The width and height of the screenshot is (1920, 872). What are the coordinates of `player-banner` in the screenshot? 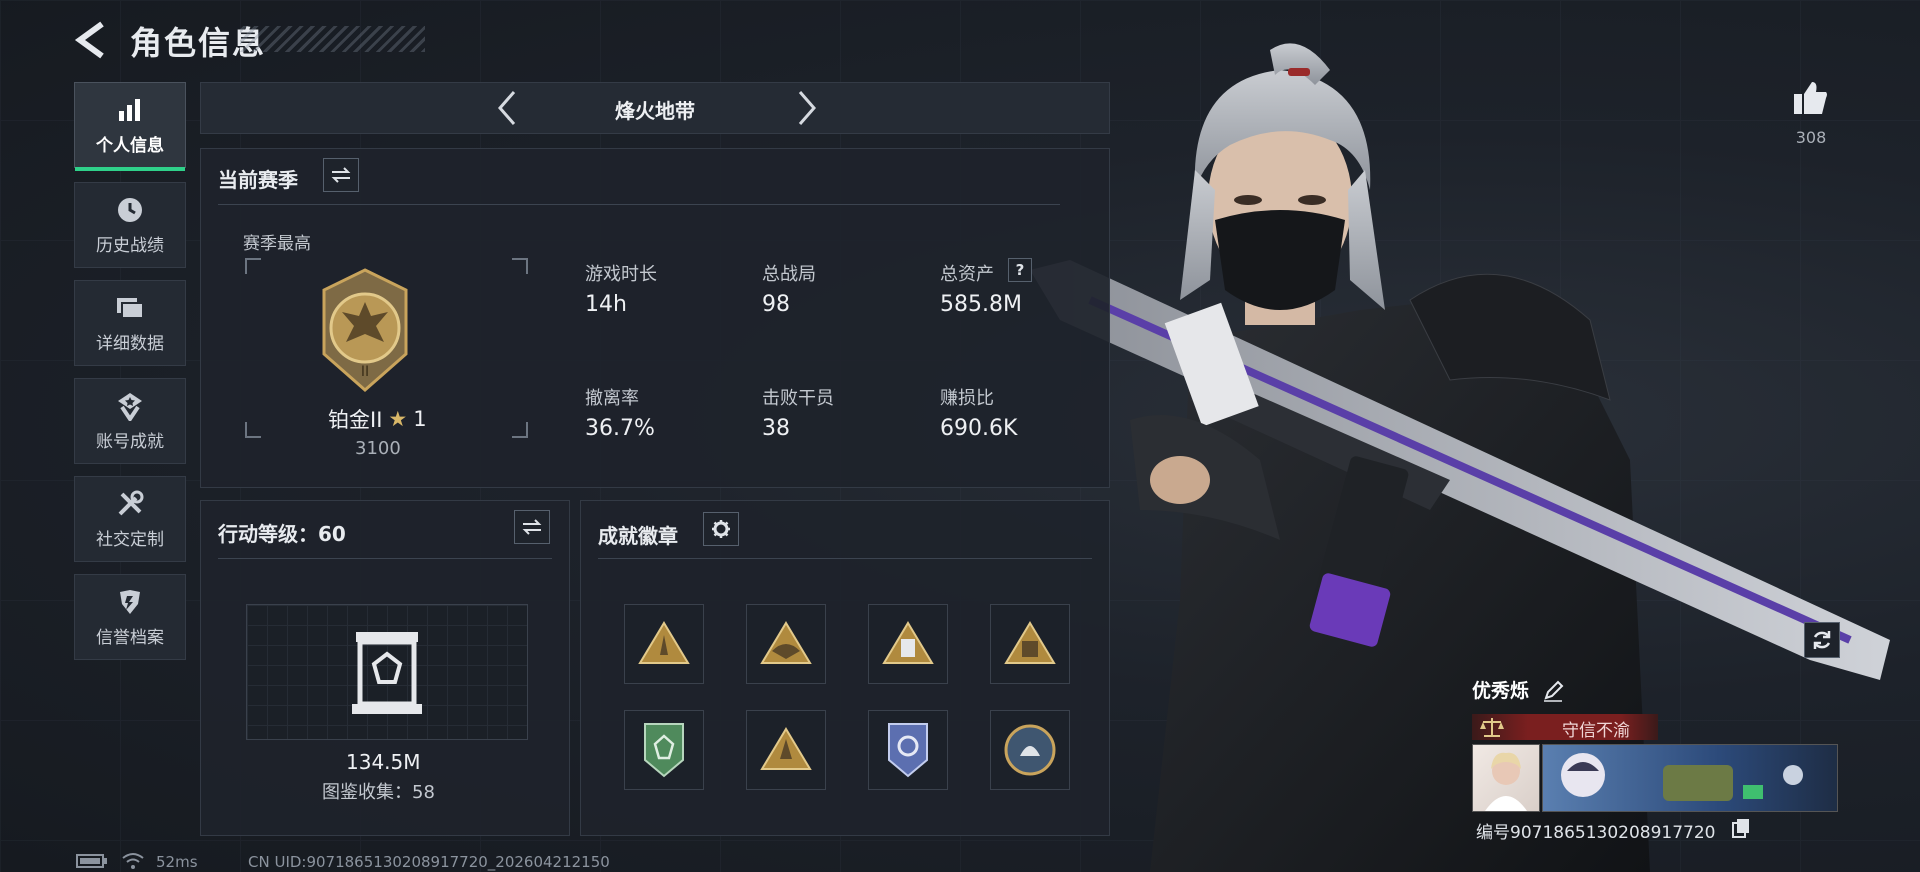 It's located at (1690, 778).